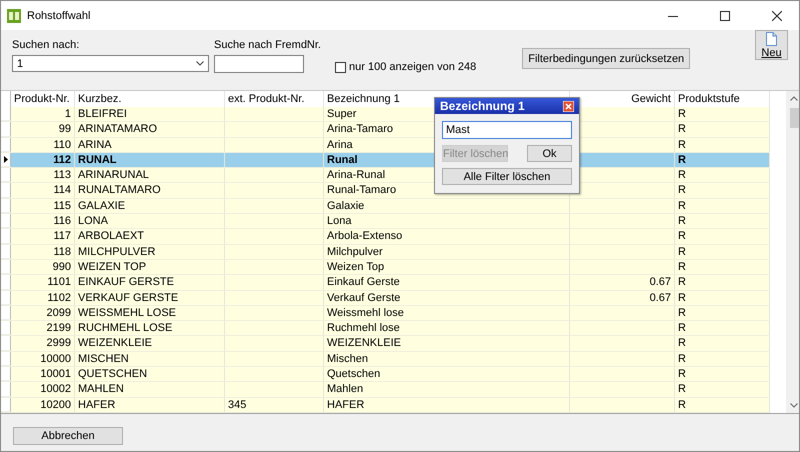  I want to click on product-number-cell: 2199, so click(43, 328).